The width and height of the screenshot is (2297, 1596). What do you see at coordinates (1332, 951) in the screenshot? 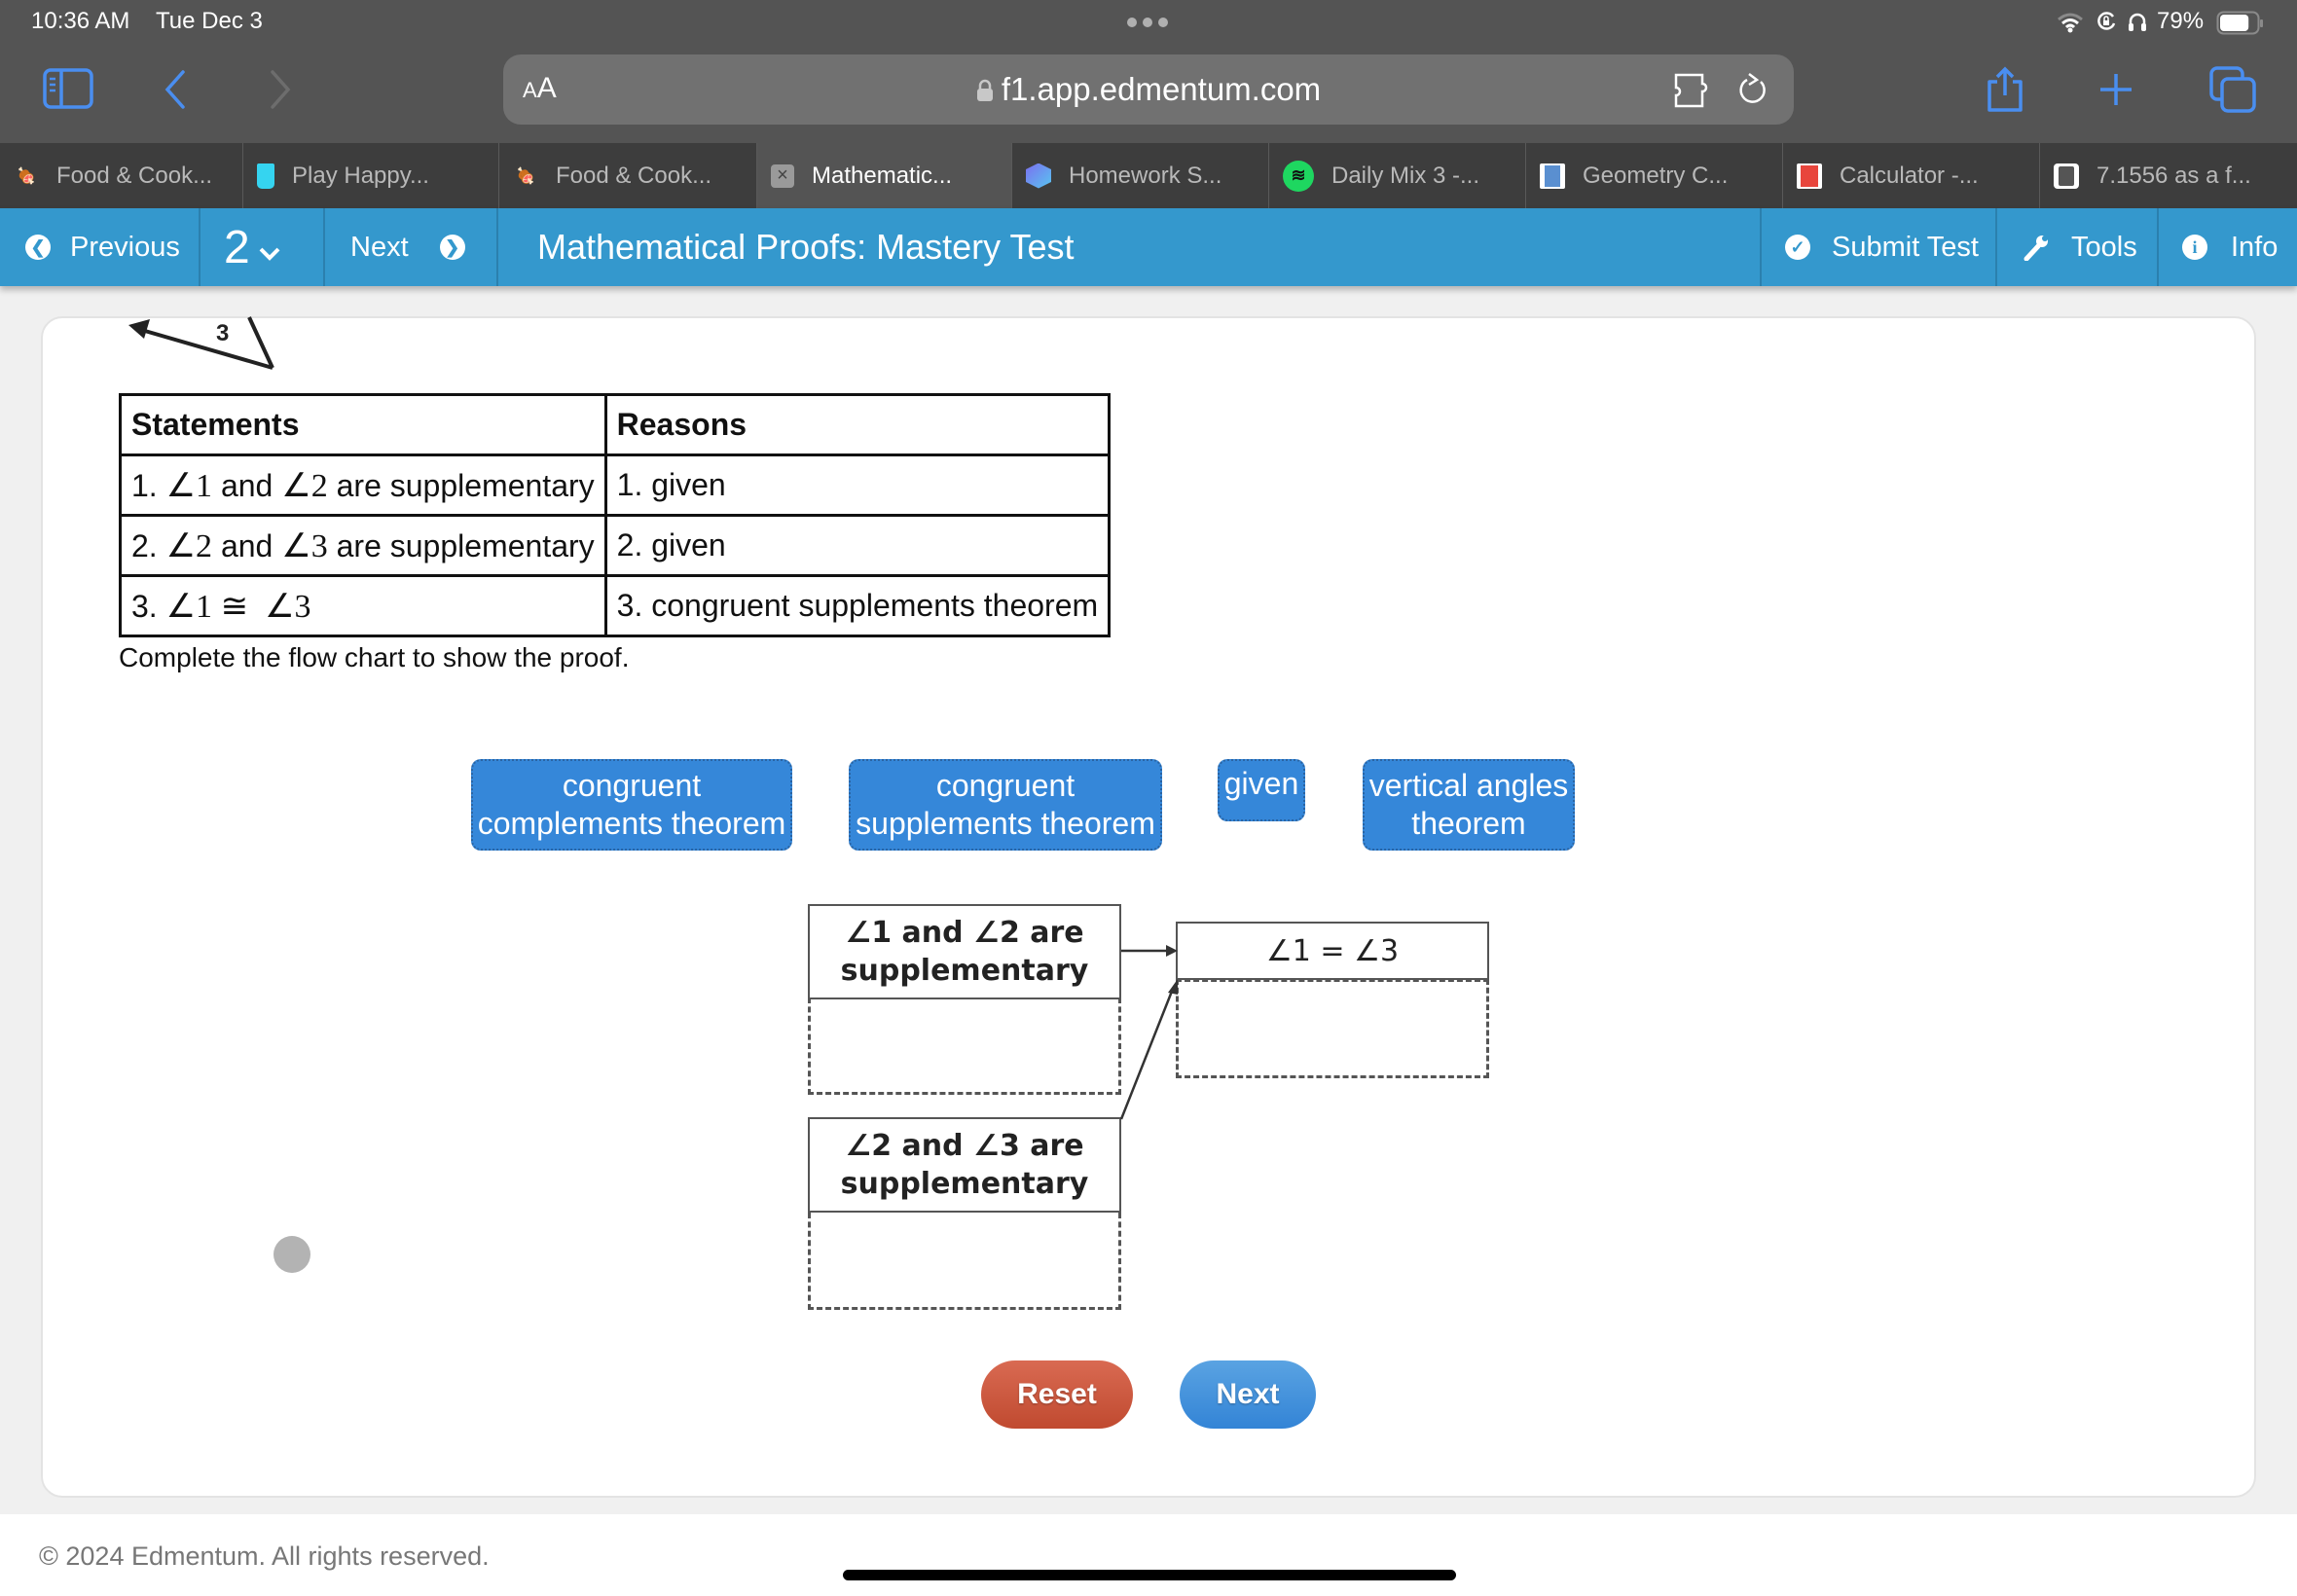
I see `flow-box-conclusion: ∠1 = ∠3` at bounding box center [1332, 951].